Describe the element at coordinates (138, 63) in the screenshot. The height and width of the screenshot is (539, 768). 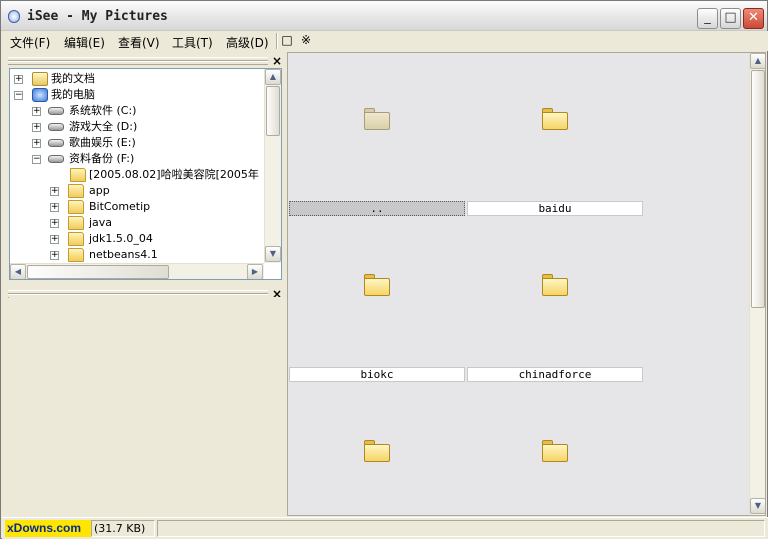
I see `pane-grip` at that location.